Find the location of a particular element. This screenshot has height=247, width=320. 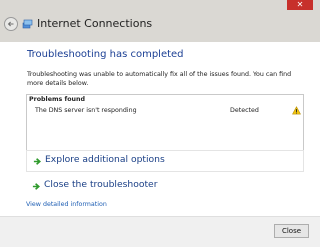

problem-status: Detected is located at coordinates (244, 110).